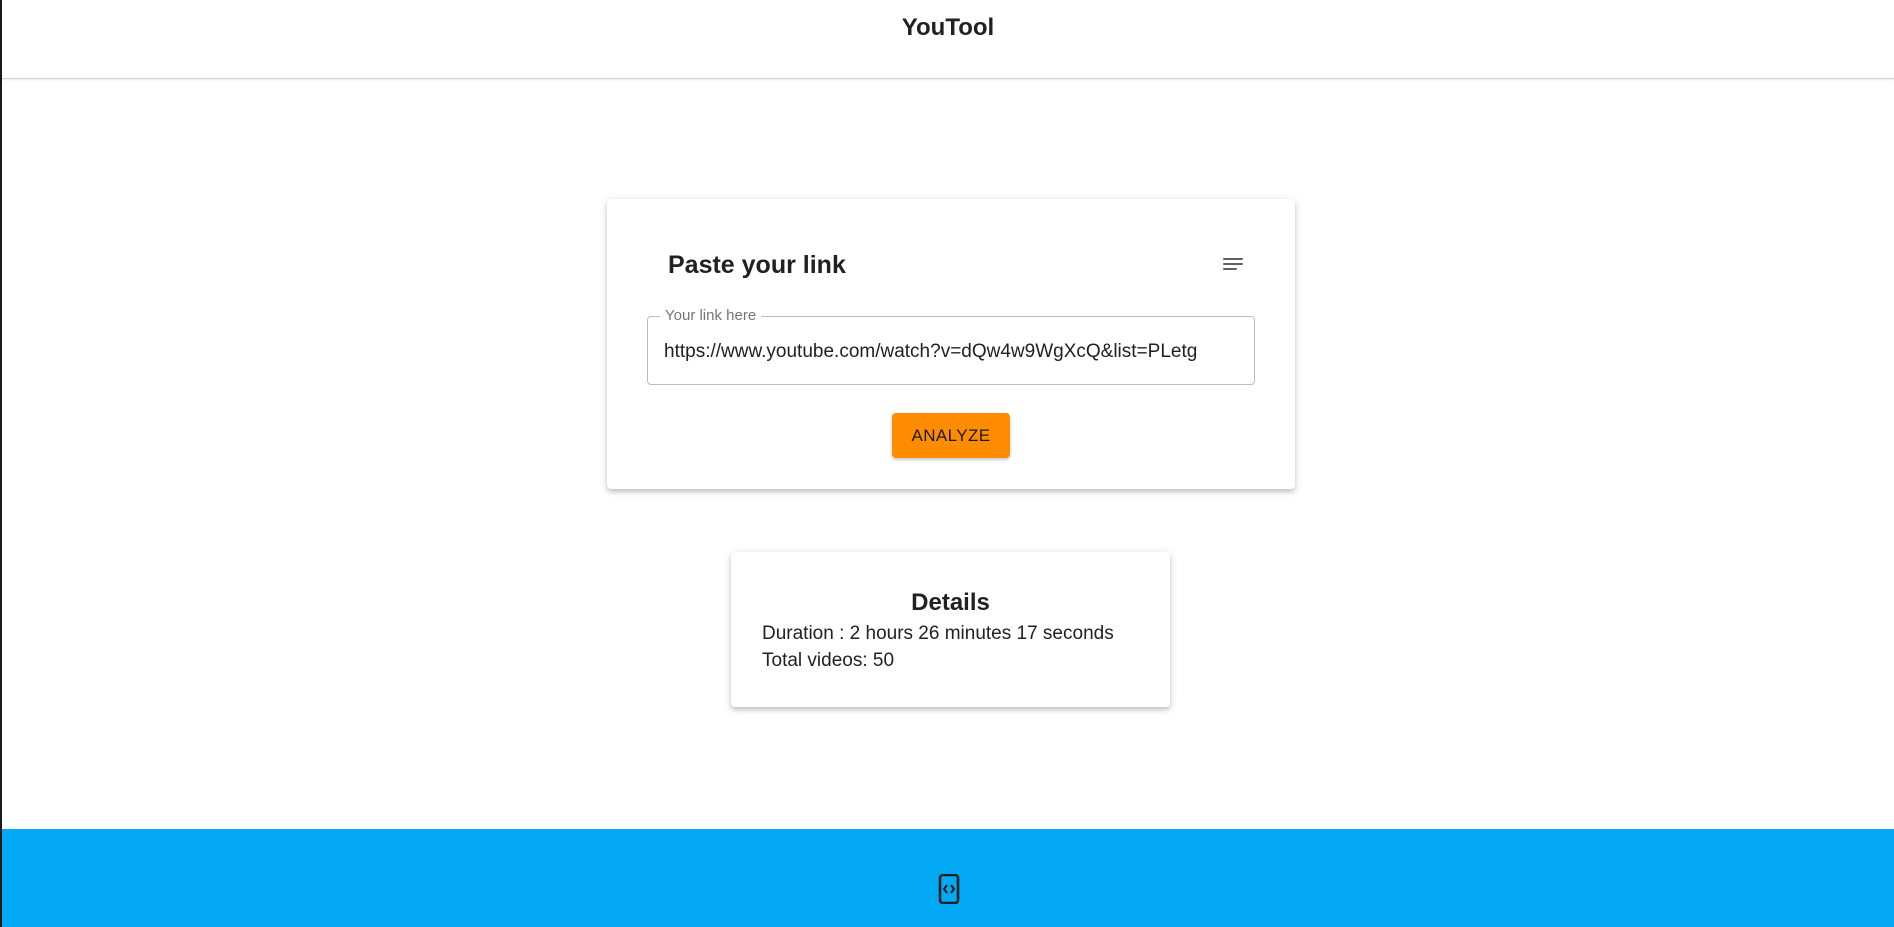  I want to click on duration-text: Duration : 2 hours 26 minutes 17 seconds, so click(938, 633).